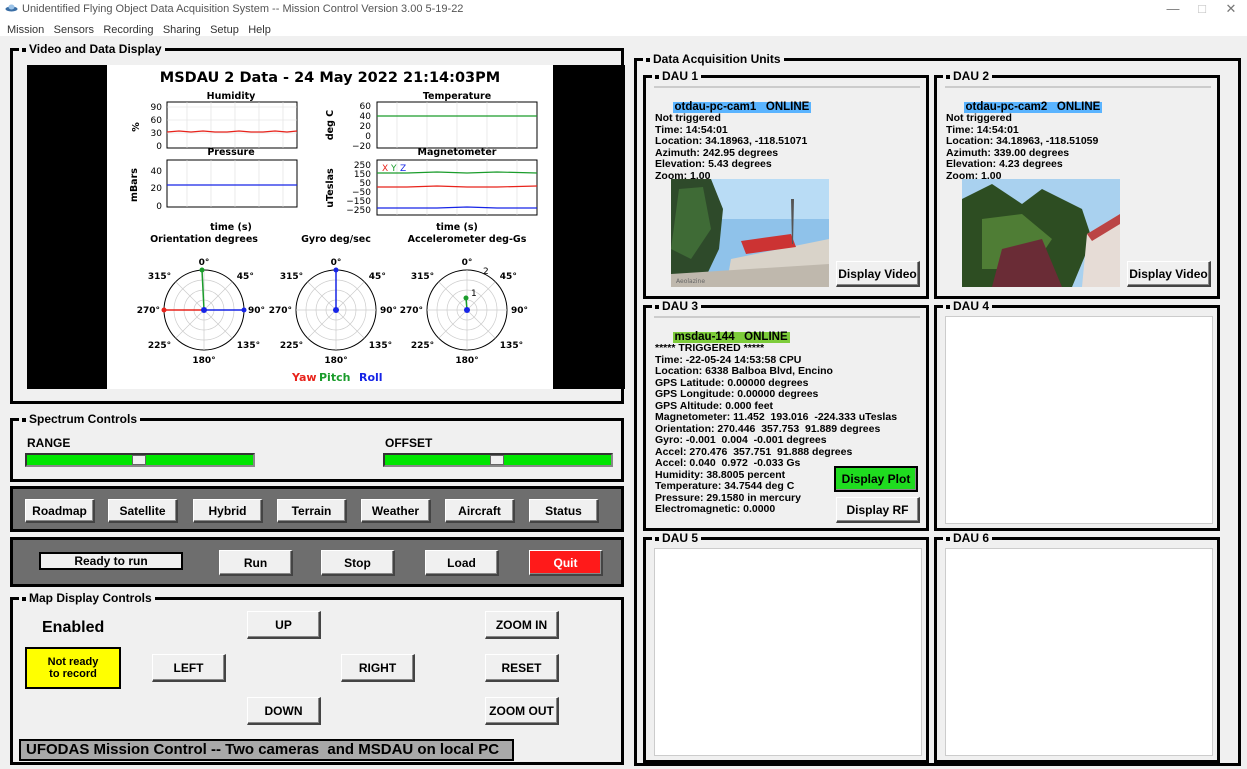 This screenshot has height=769, width=1247. What do you see at coordinates (330, 125) in the screenshot?
I see `svg-text: deg C` at bounding box center [330, 125].